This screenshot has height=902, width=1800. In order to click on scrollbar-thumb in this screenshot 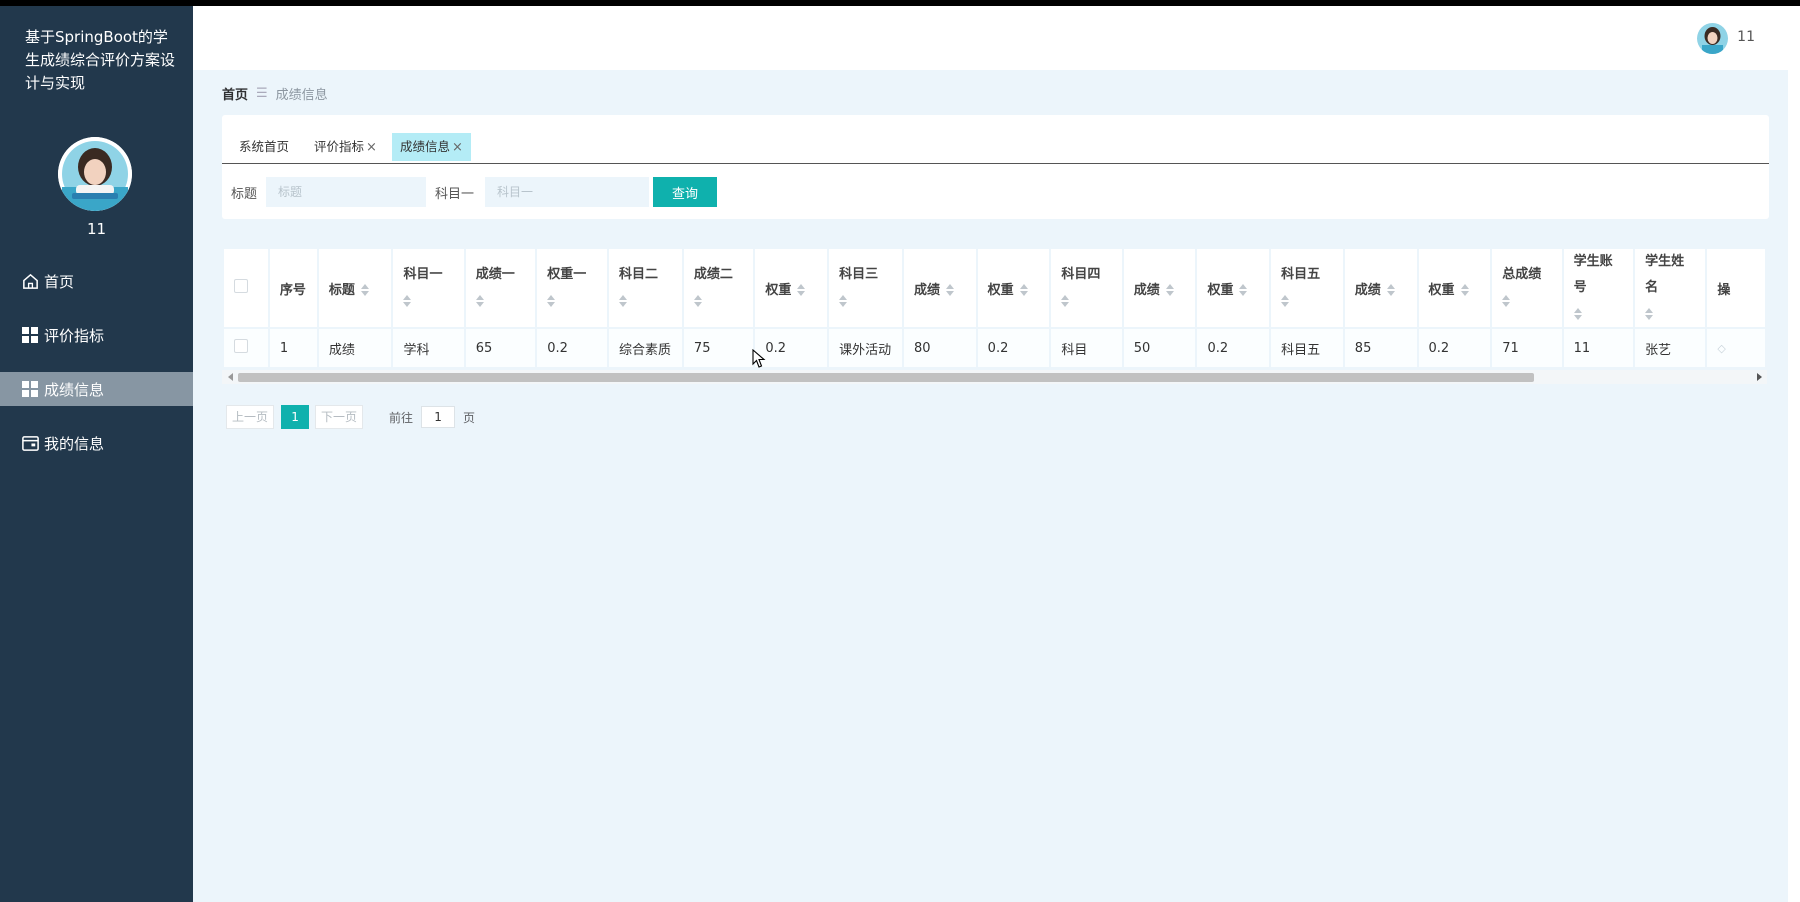, I will do `click(886, 377)`.